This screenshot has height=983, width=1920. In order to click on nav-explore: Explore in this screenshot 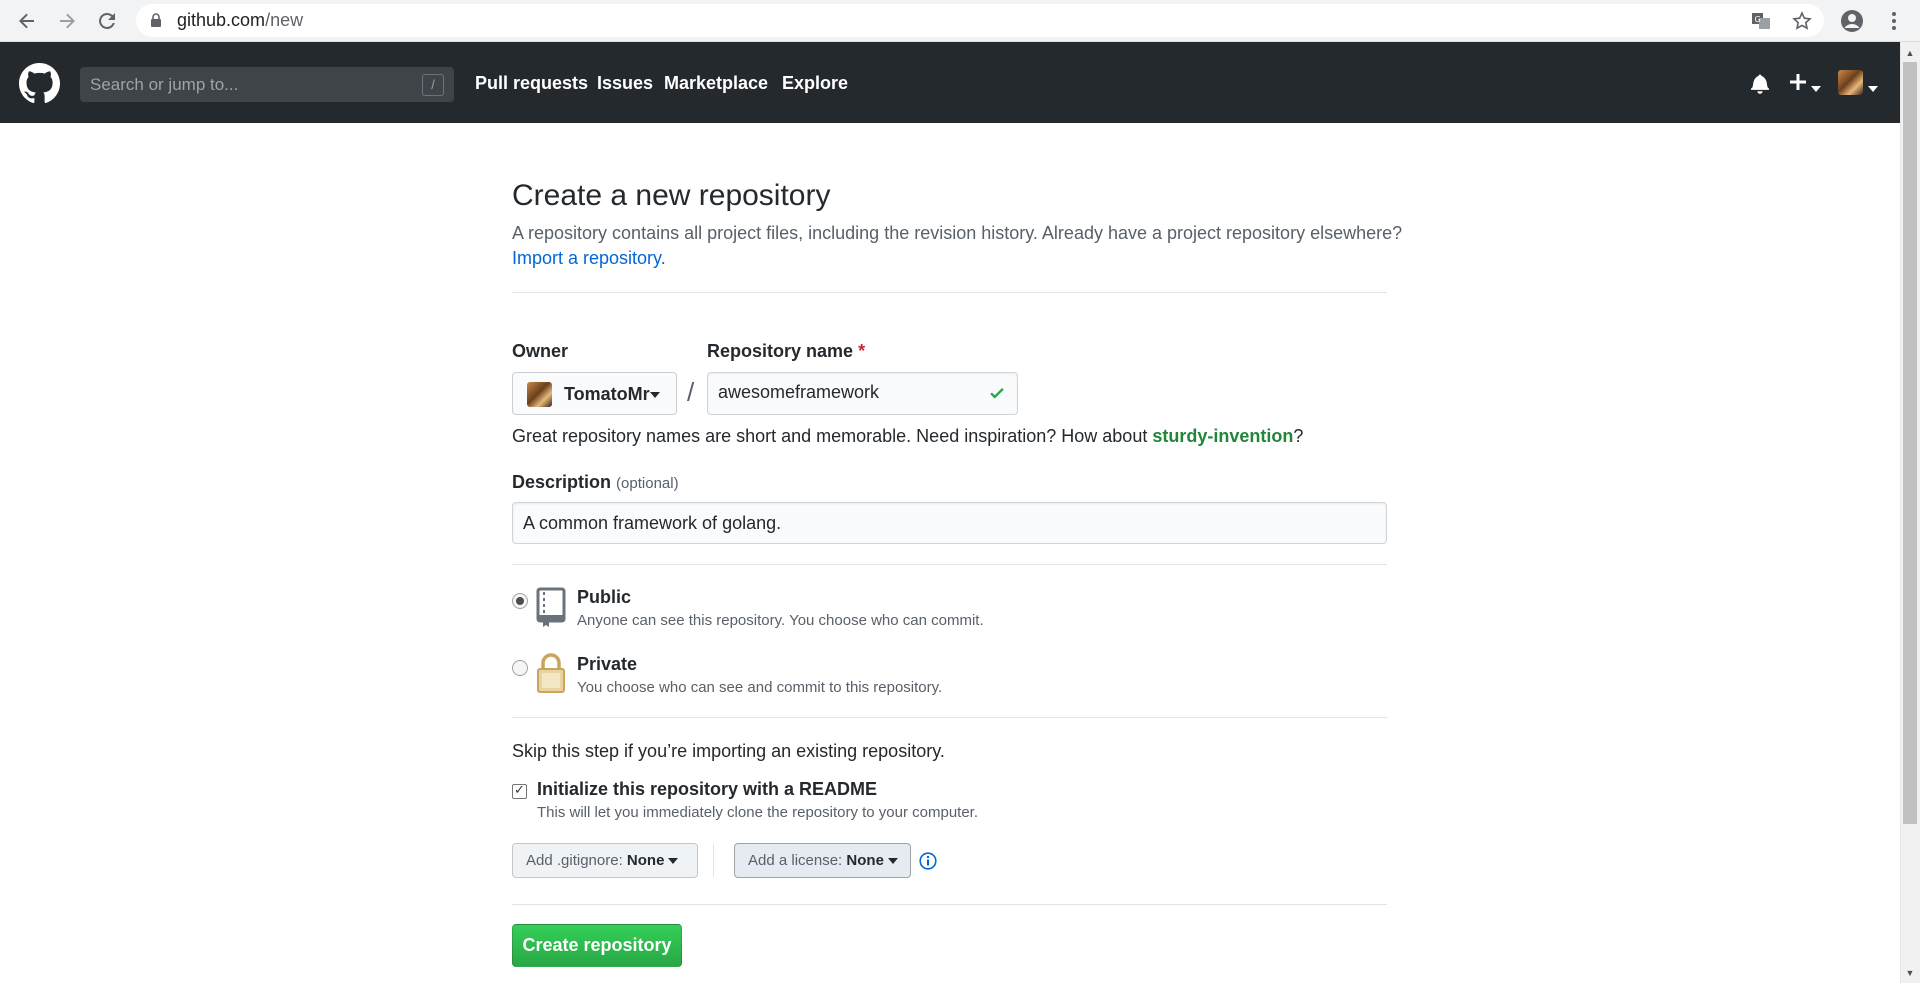, I will do `click(815, 83)`.